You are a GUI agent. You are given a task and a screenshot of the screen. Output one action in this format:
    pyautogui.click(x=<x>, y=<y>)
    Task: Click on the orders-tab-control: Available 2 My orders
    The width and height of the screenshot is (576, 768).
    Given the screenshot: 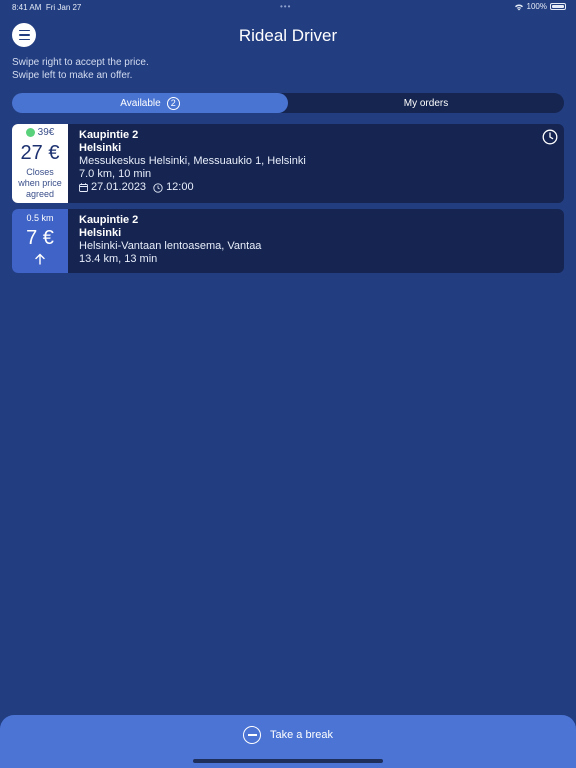 What is the action you would take?
    pyautogui.click(x=288, y=103)
    